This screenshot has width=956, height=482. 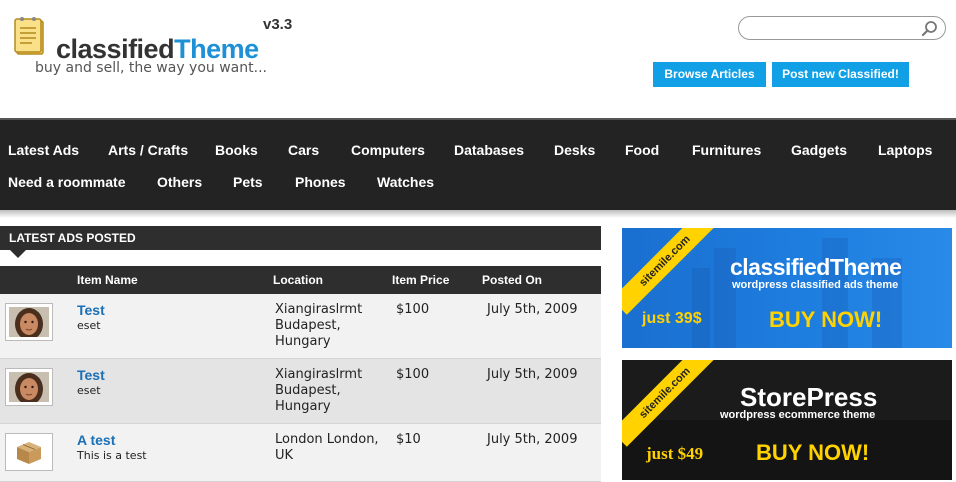 I want to click on column-location: Location, so click(x=298, y=280).